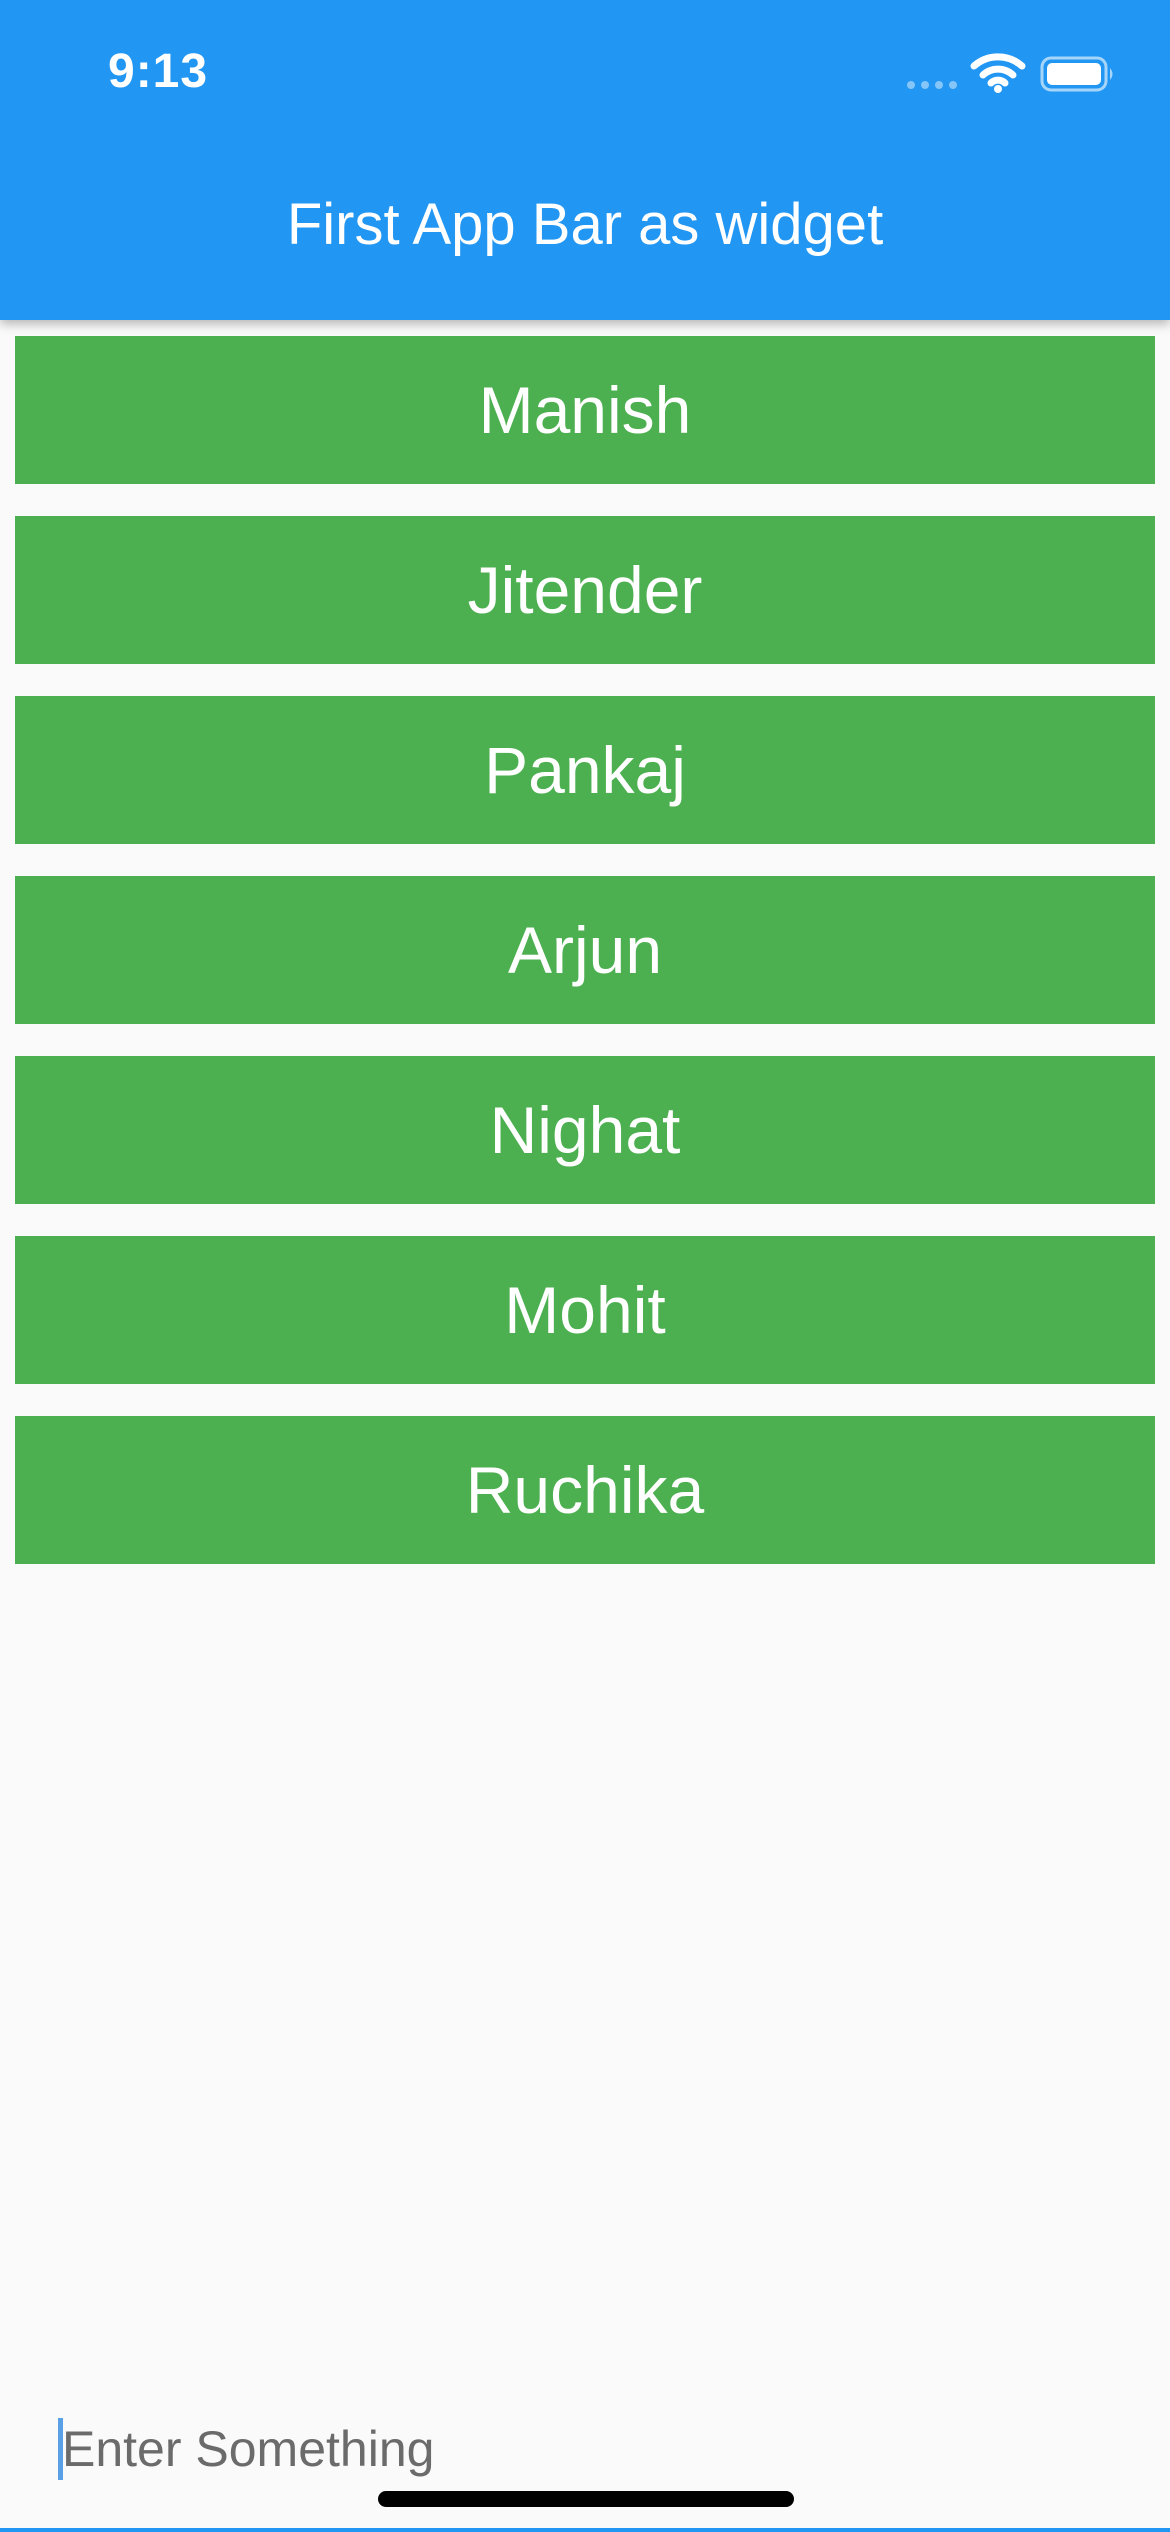  What do you see at coordinates (585, 1310) in the screenshot?
I see `list-item: Mohit` at bounding box center [585, 1310].